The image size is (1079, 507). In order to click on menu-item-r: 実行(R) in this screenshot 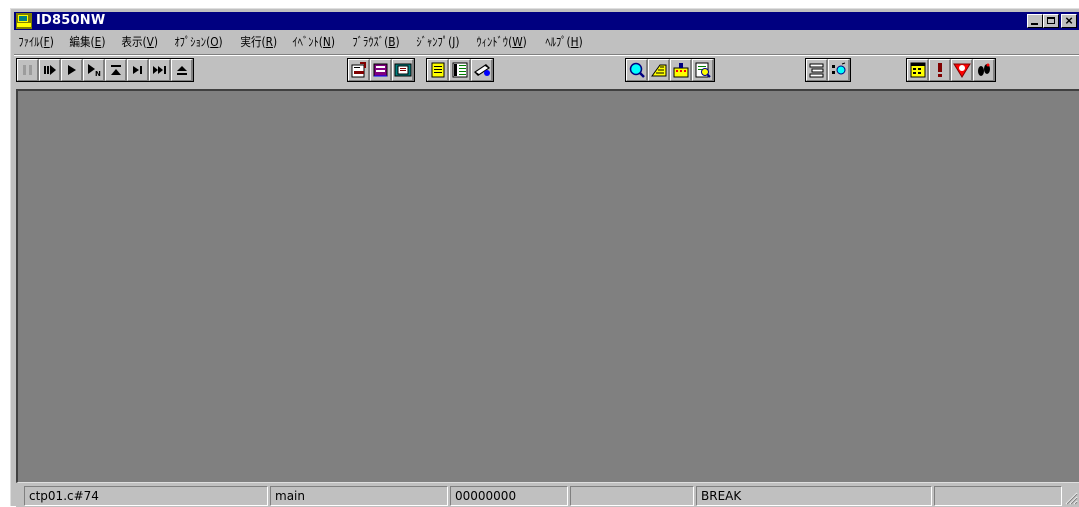, I will do `click(259, 42)`.